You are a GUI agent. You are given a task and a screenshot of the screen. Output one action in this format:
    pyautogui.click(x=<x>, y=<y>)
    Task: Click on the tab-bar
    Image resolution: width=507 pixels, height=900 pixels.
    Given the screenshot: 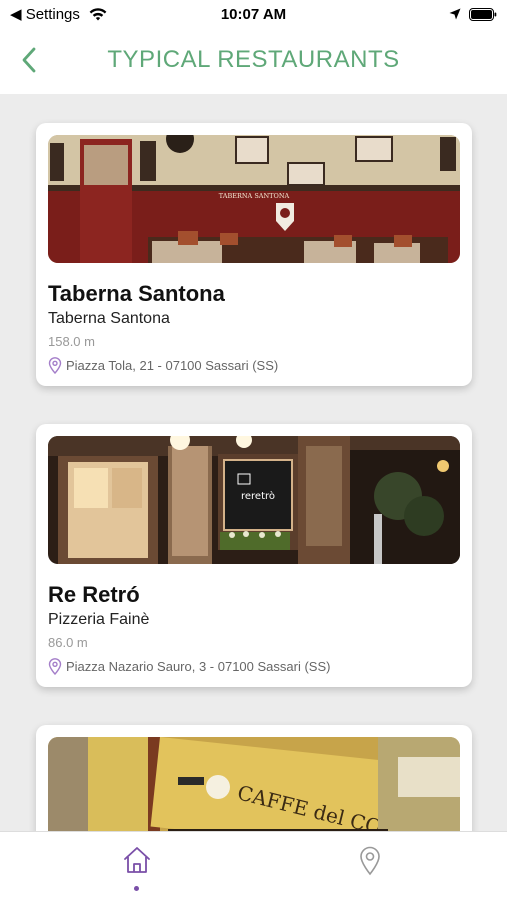 What is the action you would take?
    pyautogui.click(x=253, y=865)
    